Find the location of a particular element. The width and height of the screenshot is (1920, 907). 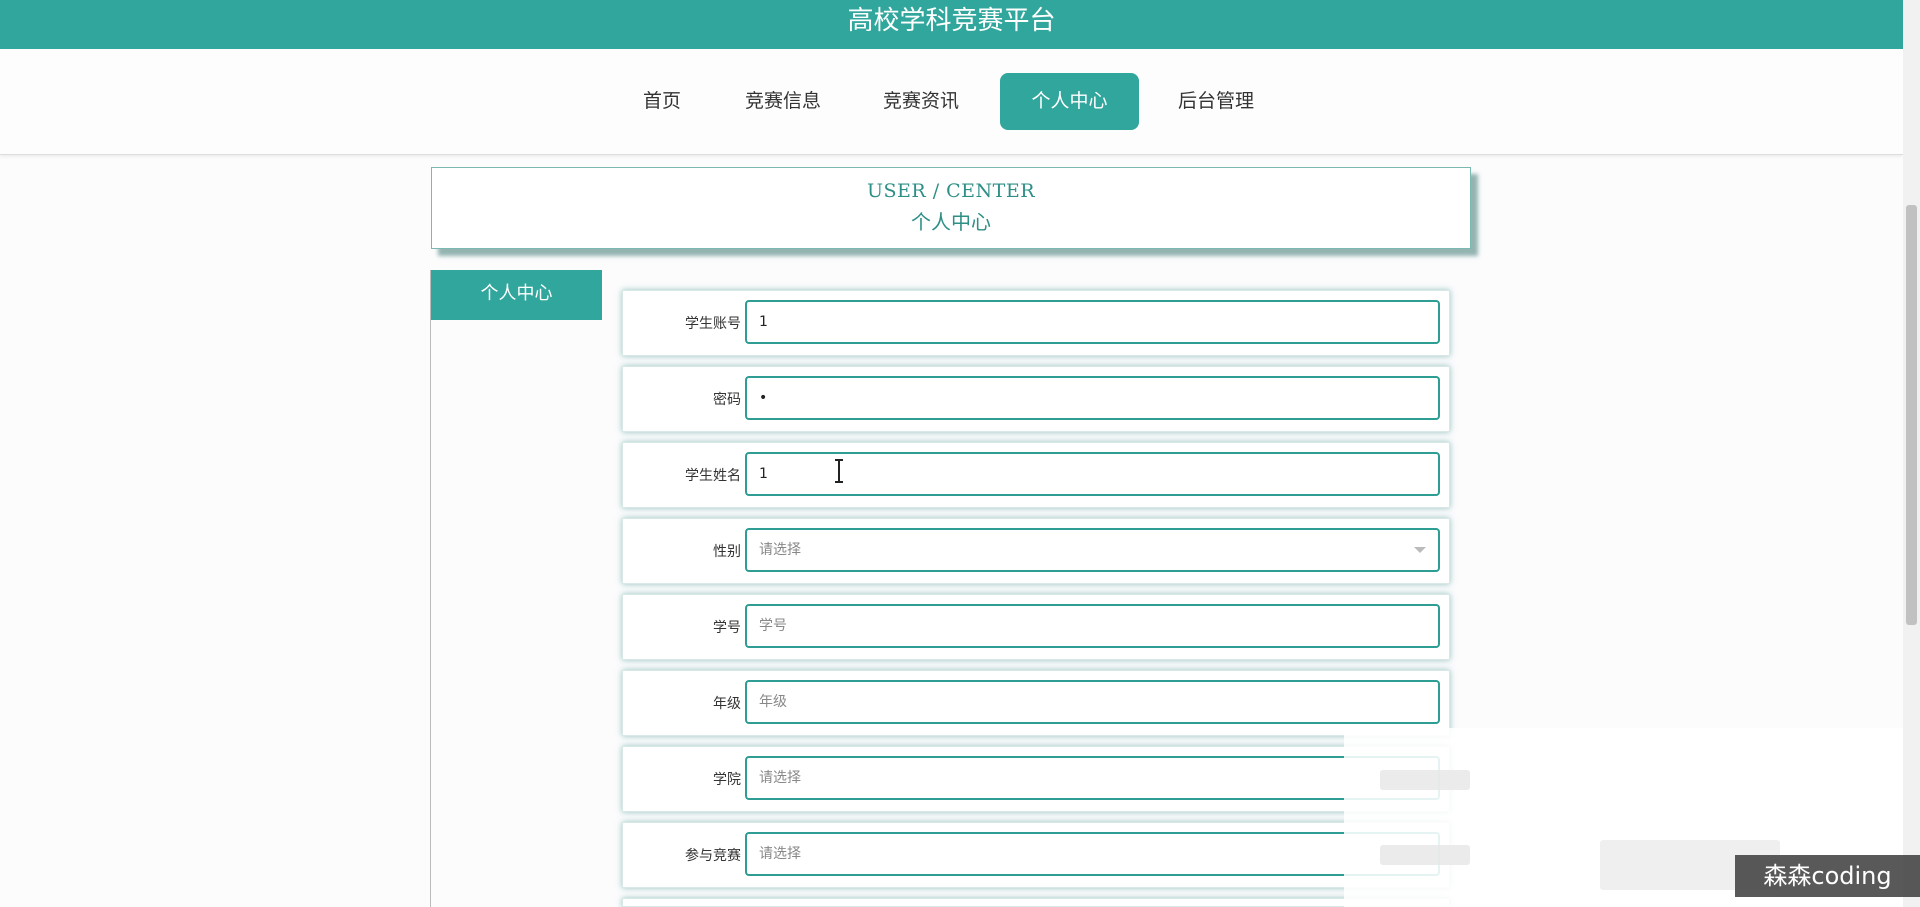

label-student-account: 学生账号 is located at coordinates (713, 324).